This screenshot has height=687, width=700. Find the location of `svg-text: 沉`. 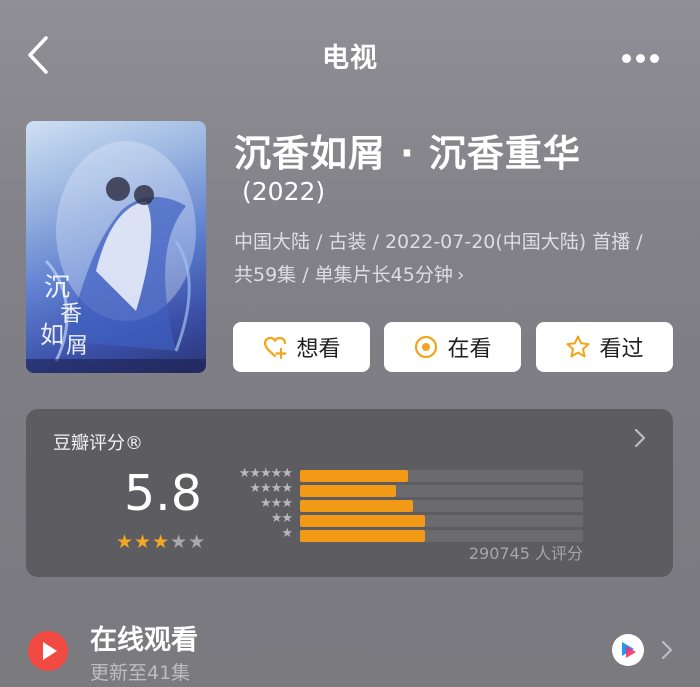

svg-text: 沉 is located at coordinates (57, 288).